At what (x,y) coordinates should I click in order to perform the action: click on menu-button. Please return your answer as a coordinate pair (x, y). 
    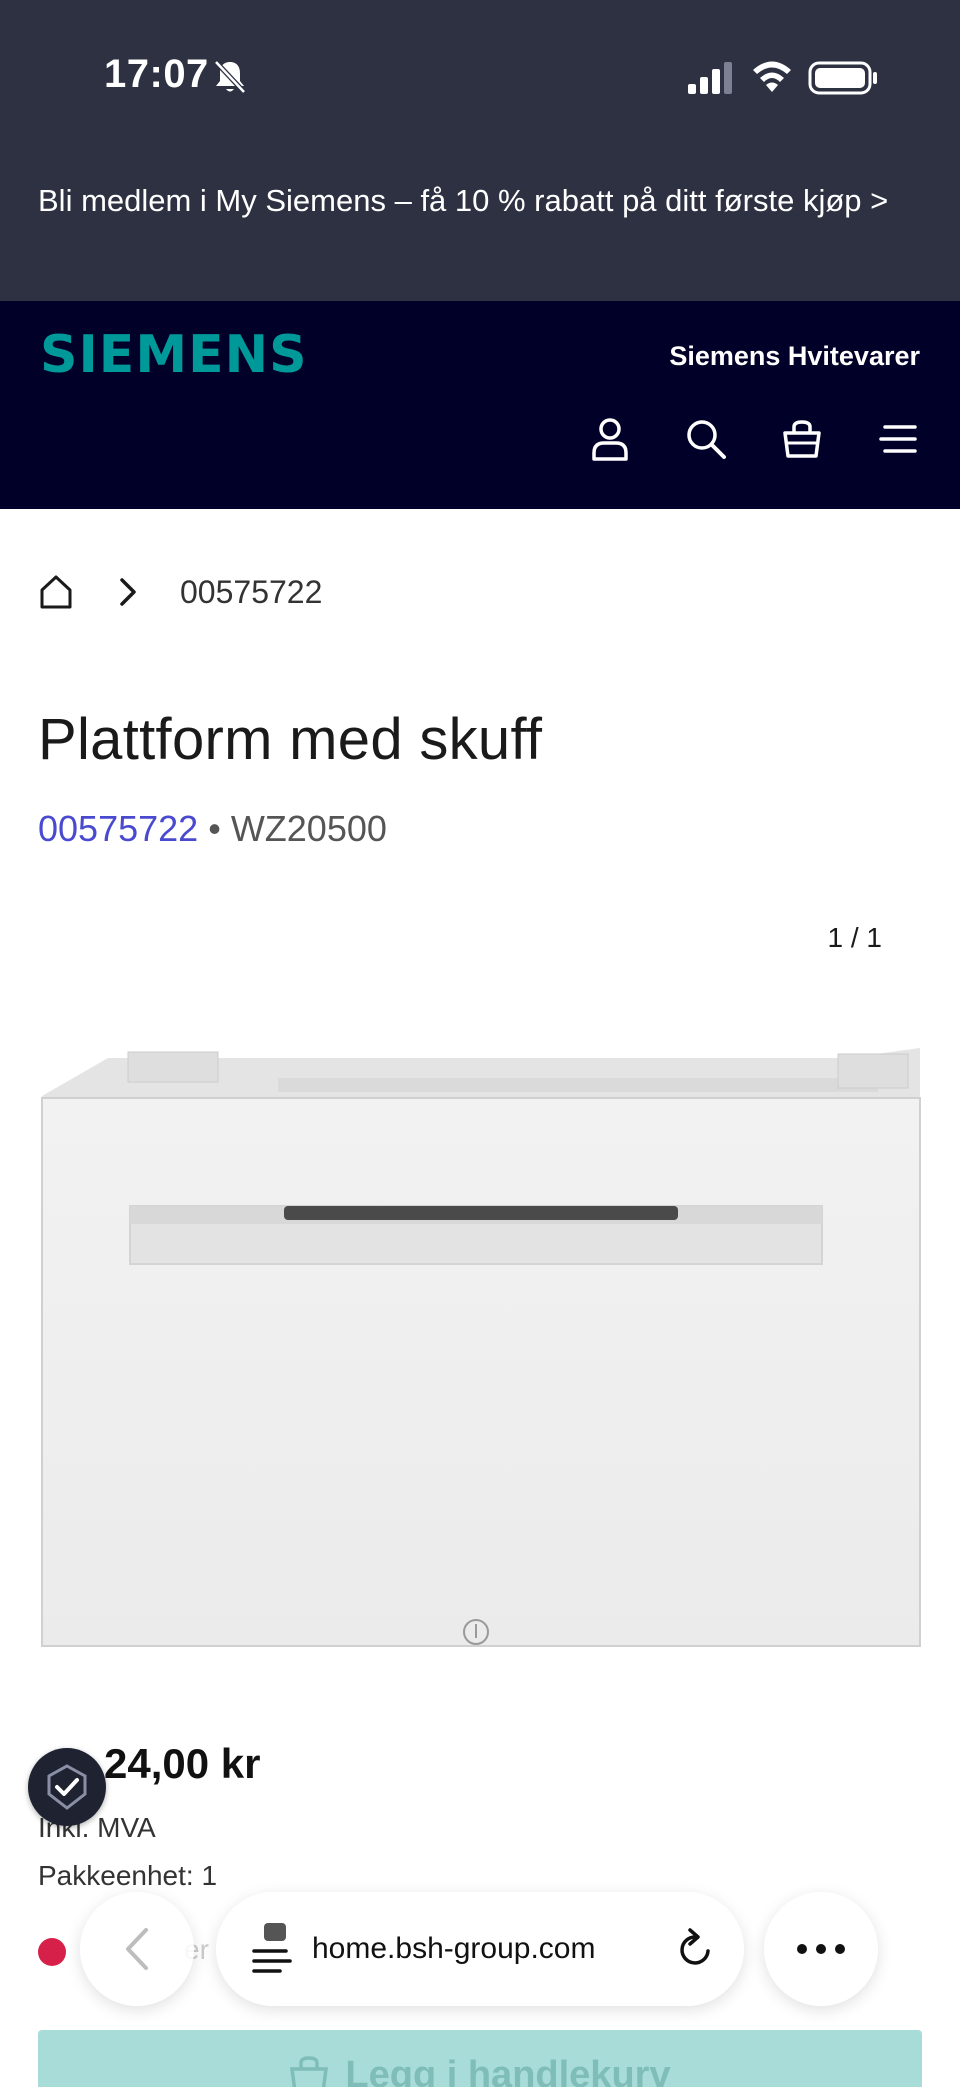
    Looking at the image, I should click on (898, 439).